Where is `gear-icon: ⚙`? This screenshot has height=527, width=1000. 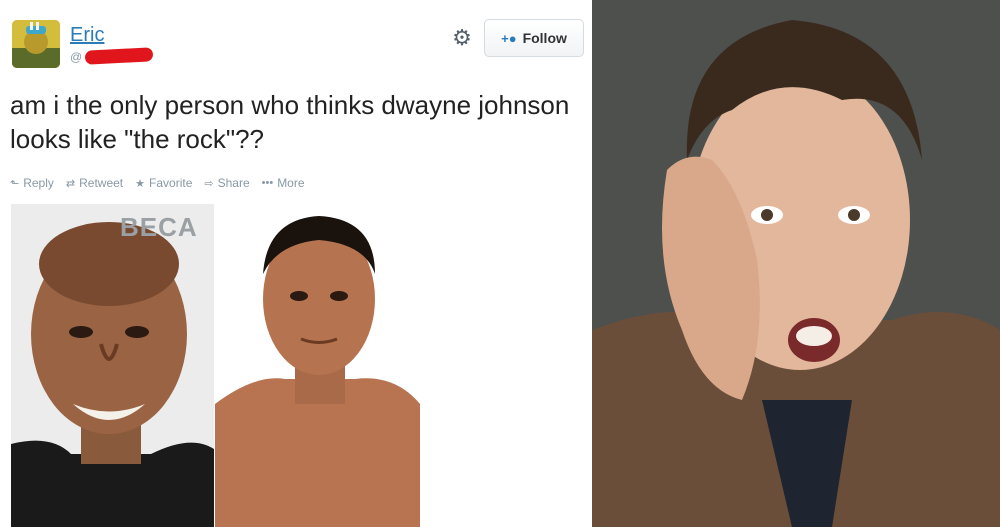
gear-icon: ⚙ is located at coordinates (462, 38).